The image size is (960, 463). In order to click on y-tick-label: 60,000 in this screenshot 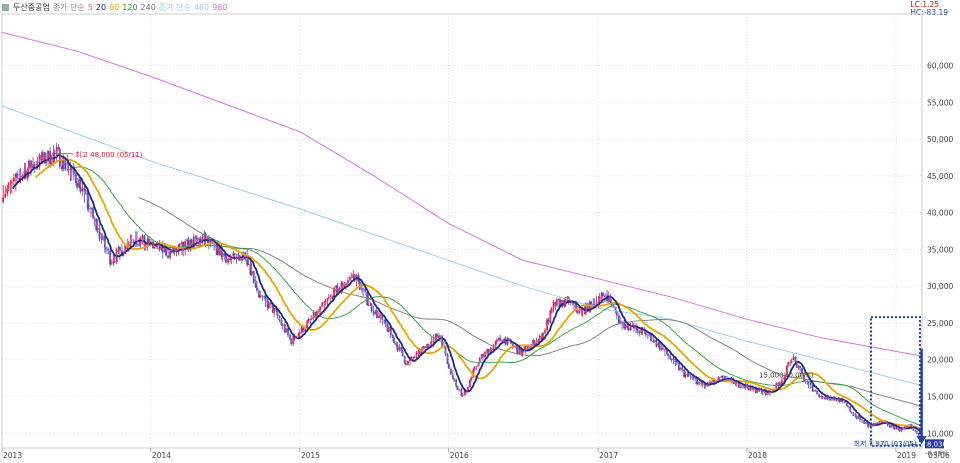, I will do `click(940, 65)`.